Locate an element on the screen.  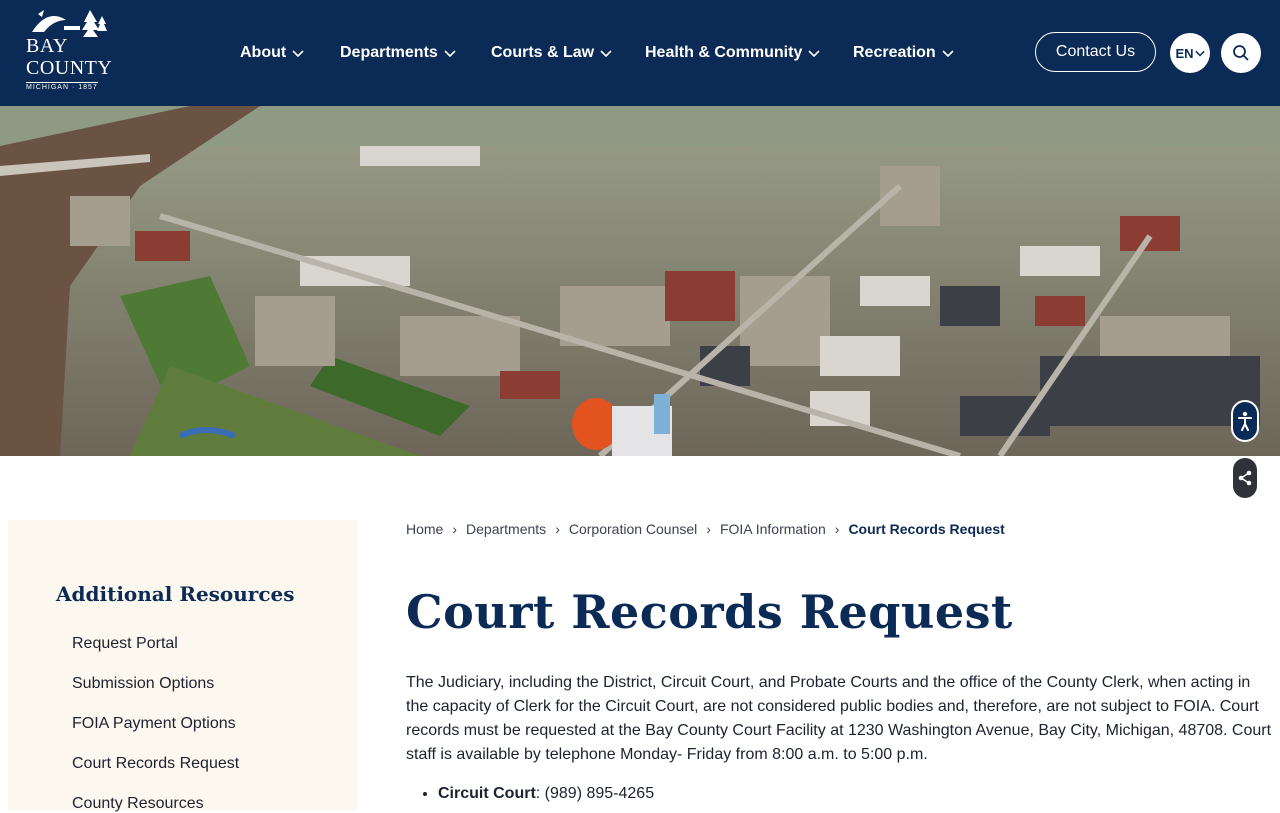
accessibility-icon is located at coordinates (1245, 421).